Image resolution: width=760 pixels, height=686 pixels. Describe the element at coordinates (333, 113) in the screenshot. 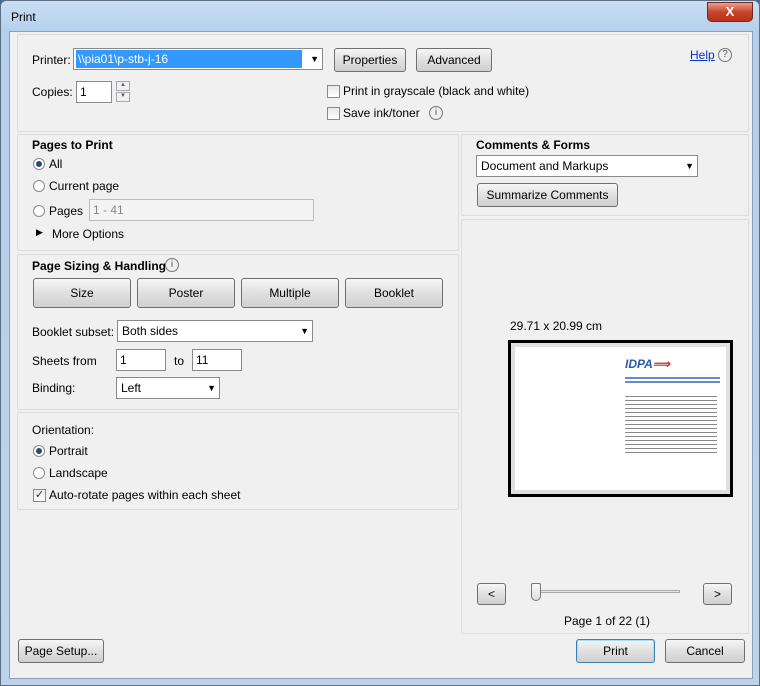

I see `save-ink-checkbox` at that location.